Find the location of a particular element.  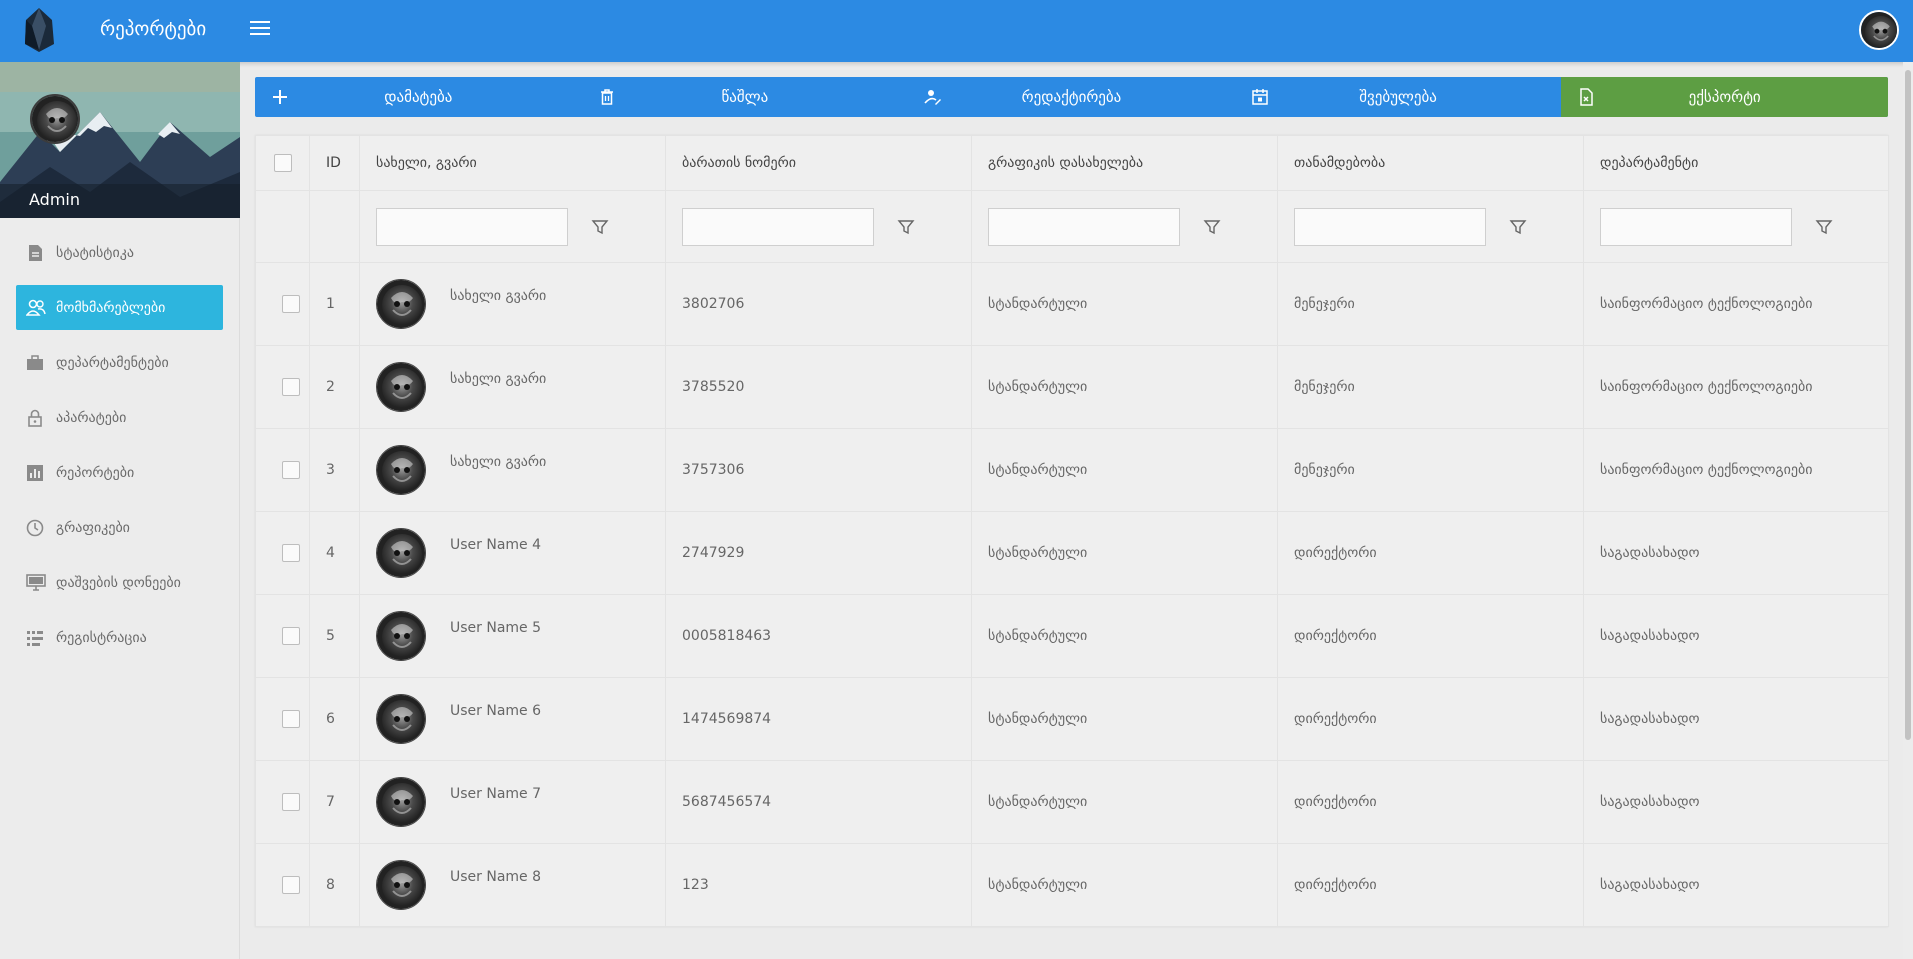

row-card: 3757306 is located at coordinates (818, 470).